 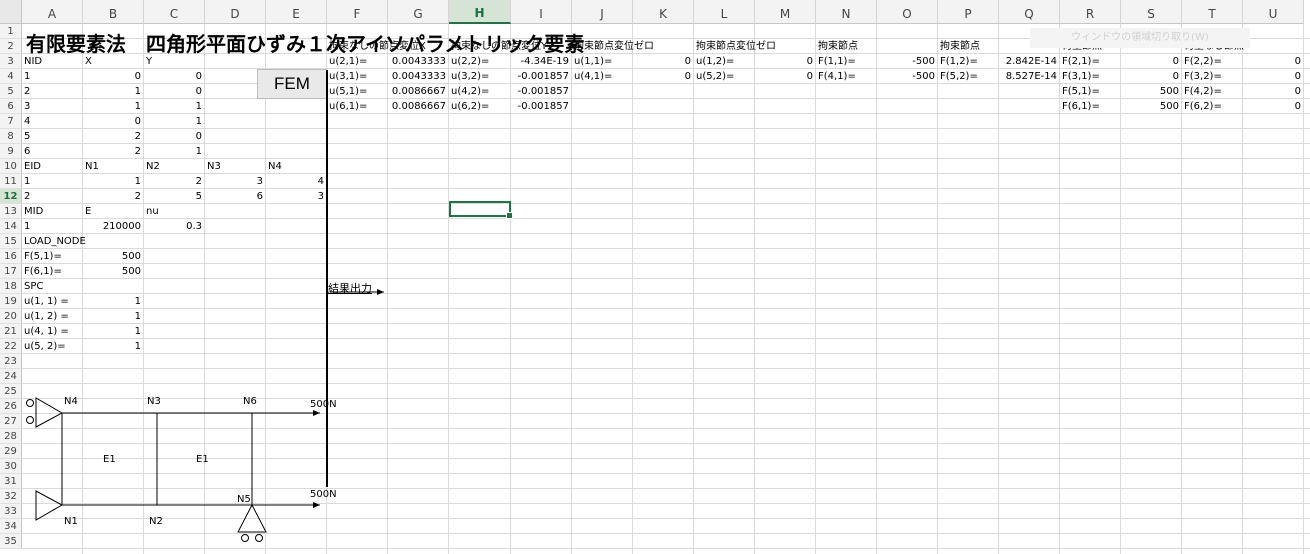 I want to click on node-label: N1, so click(x=71, y=521).